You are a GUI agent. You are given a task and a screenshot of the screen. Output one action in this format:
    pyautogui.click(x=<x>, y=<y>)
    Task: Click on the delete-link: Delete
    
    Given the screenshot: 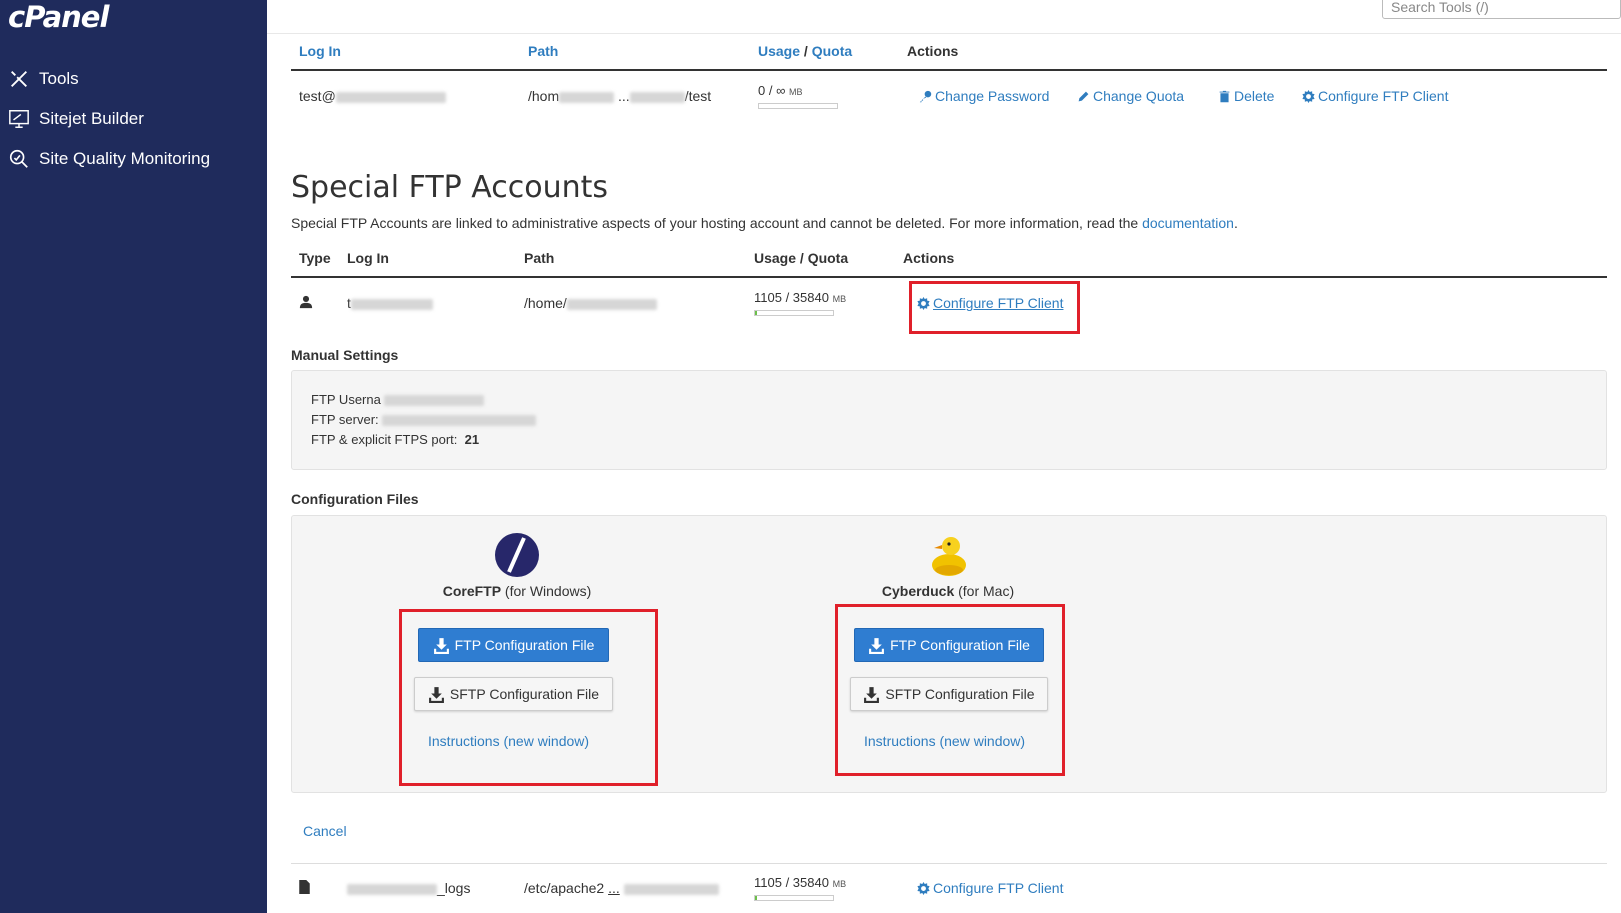 What is the action you would take?
    pyautogui.click(x=1246, y=96)
    